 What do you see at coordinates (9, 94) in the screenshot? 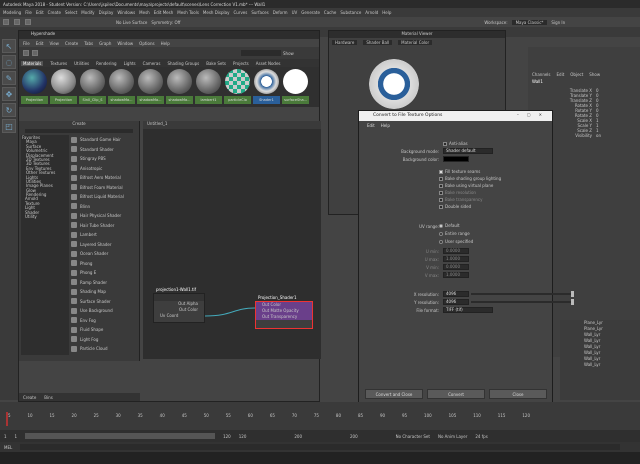
I see `move-tool-icon: ✥` at bounding box center [9, 94].